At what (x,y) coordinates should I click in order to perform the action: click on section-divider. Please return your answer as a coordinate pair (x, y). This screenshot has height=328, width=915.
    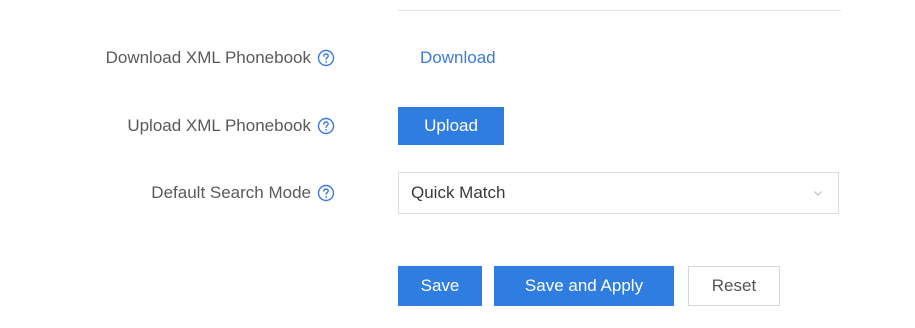
    Looking at the image, I should click on (619, 10).